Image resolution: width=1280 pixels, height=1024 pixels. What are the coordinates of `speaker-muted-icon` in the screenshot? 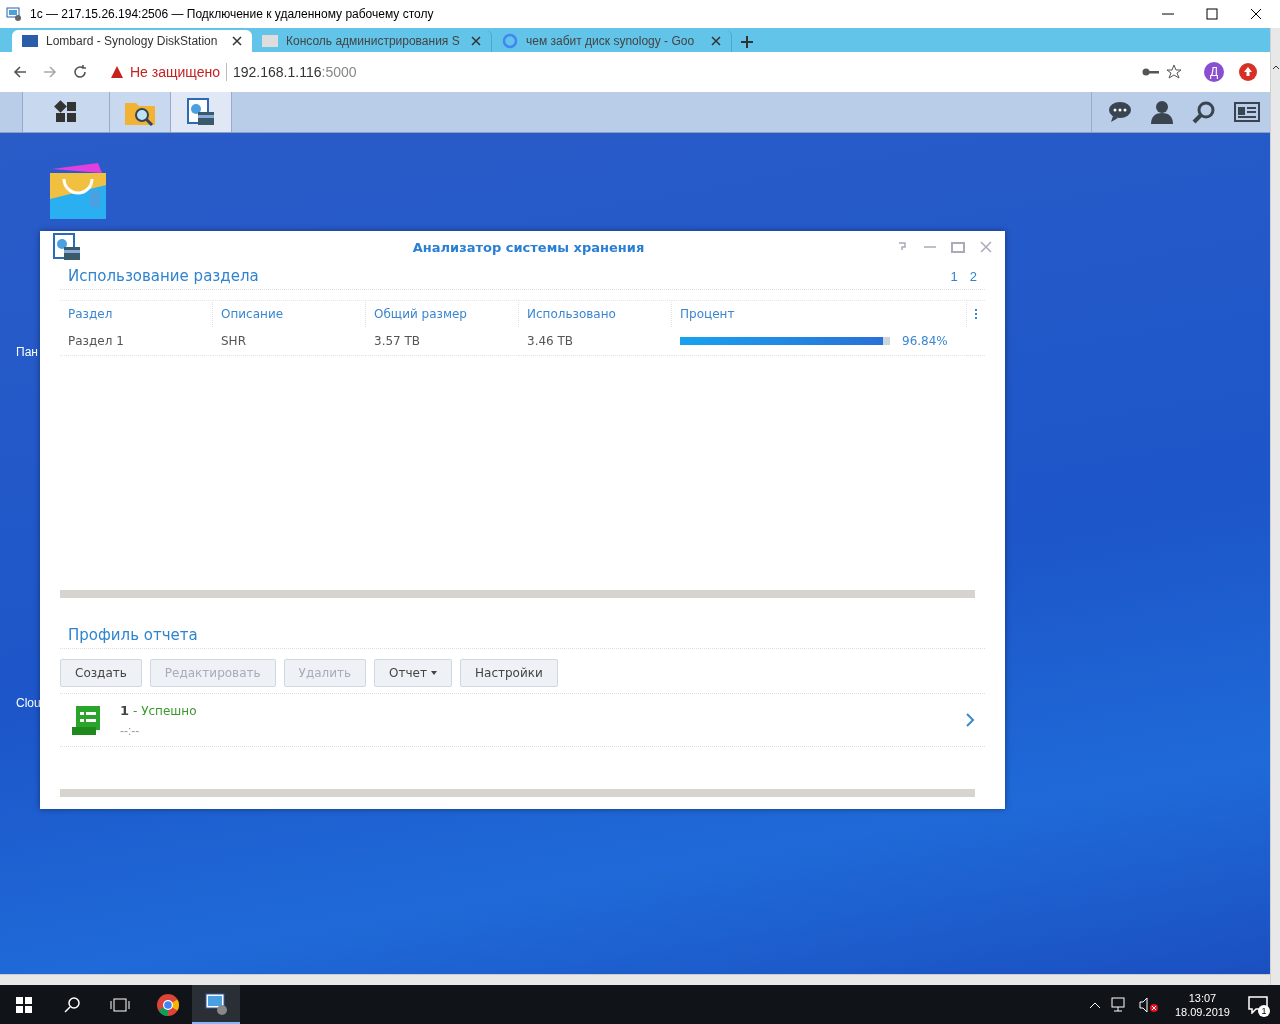 It's located at (1148, 1004).